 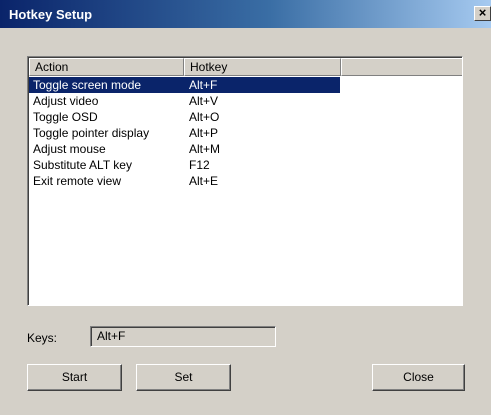 What do you see at coordinates (203, 85) in the screenshot?
I see `hotkey-cell: Alt+F` at bounding box center [203, 85].